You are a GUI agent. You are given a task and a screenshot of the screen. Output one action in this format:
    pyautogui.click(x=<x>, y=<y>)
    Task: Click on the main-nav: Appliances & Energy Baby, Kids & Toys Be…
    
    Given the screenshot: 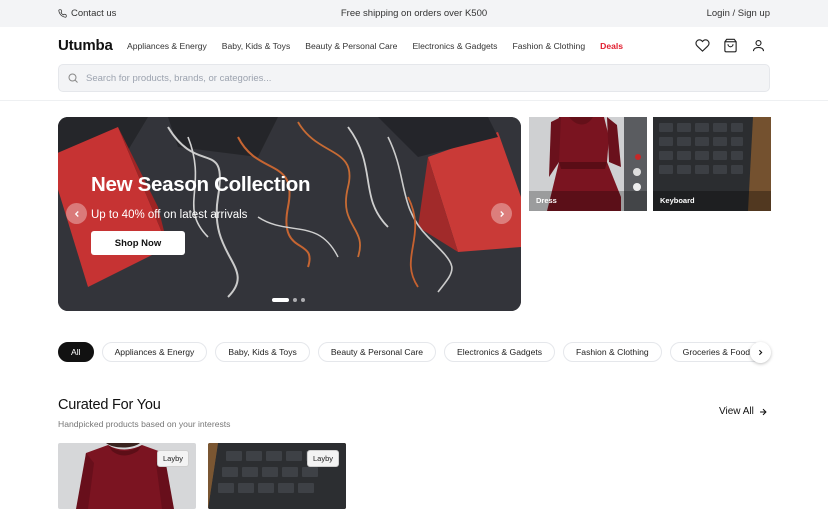 What is the action you would take?
    pyautogui.click(x=375, y=46)
    